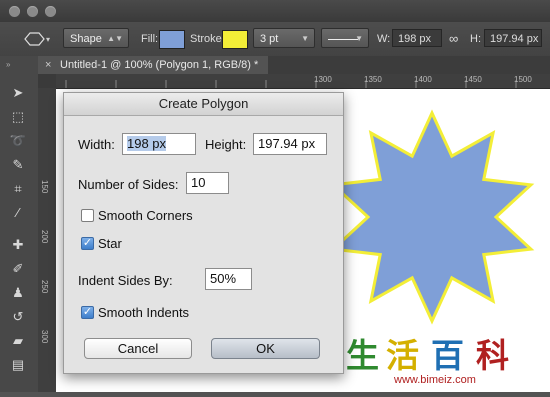 This screenshot has width=550, height=397. What do you see at coordinates (447, 355) in the screenshot?
I see `watermark-char: 百` at bounding box center [447, 355].